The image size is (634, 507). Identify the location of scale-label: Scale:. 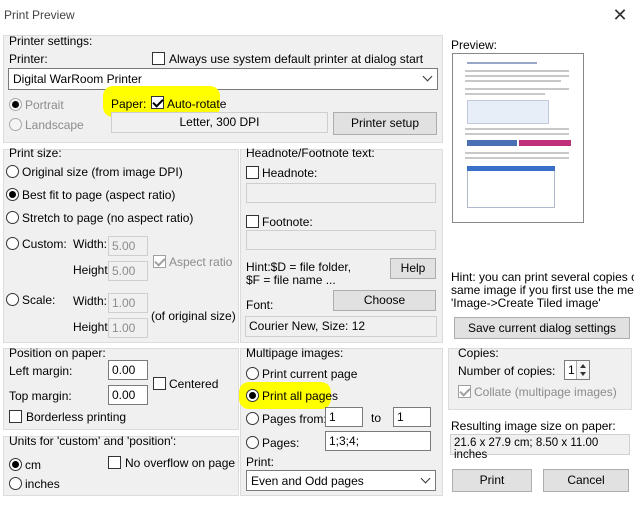
(39, 300).